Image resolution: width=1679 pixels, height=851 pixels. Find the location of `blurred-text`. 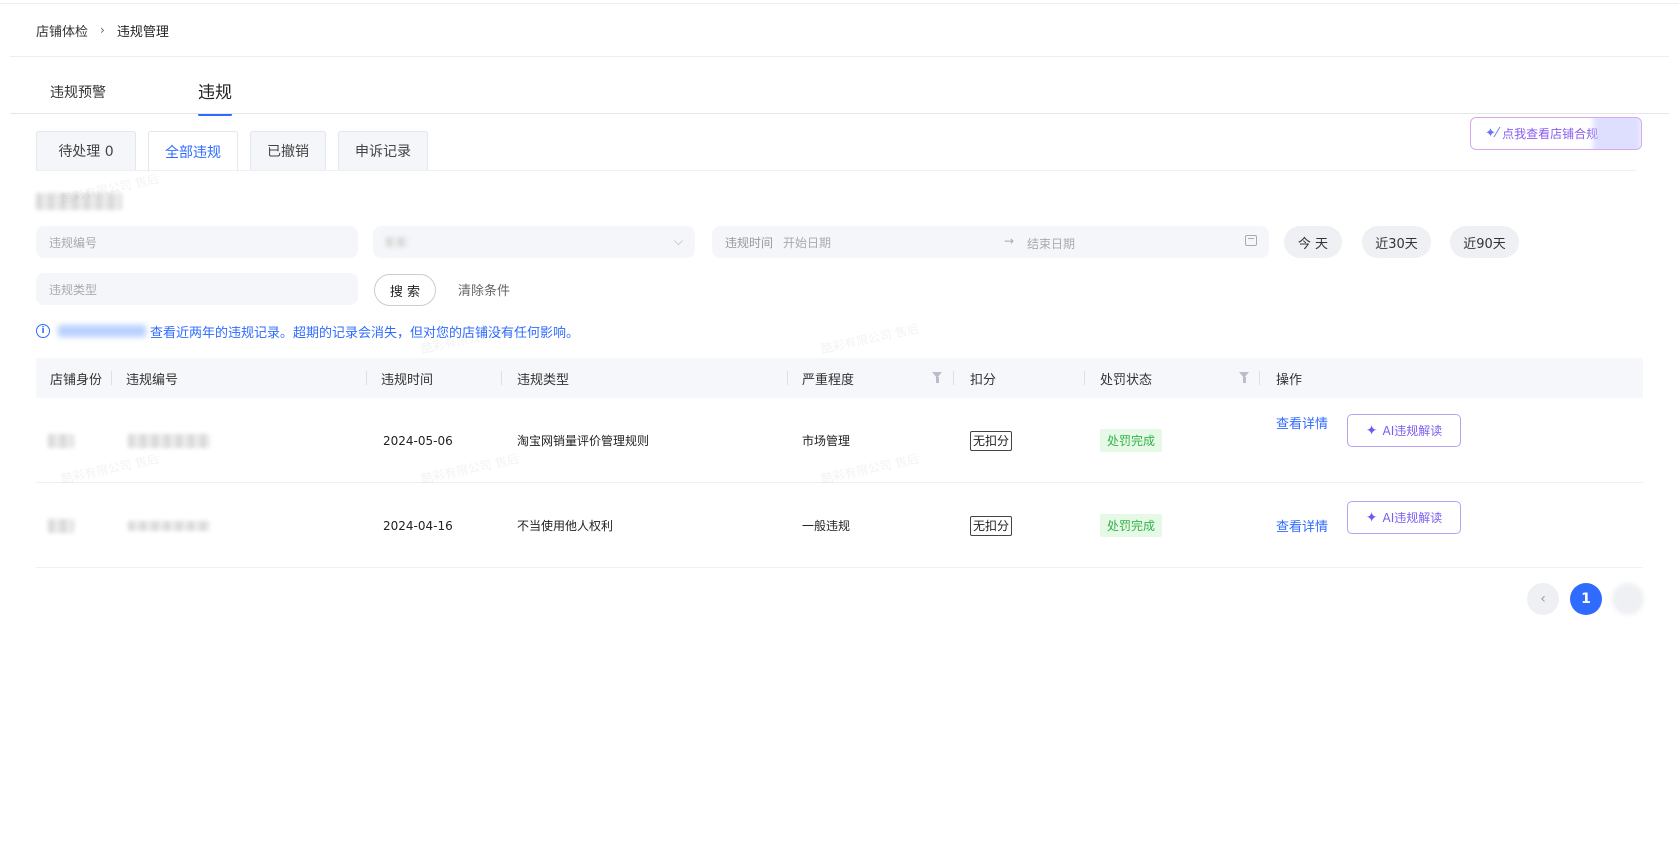

blurred-text is located at coordinates (102, 331).